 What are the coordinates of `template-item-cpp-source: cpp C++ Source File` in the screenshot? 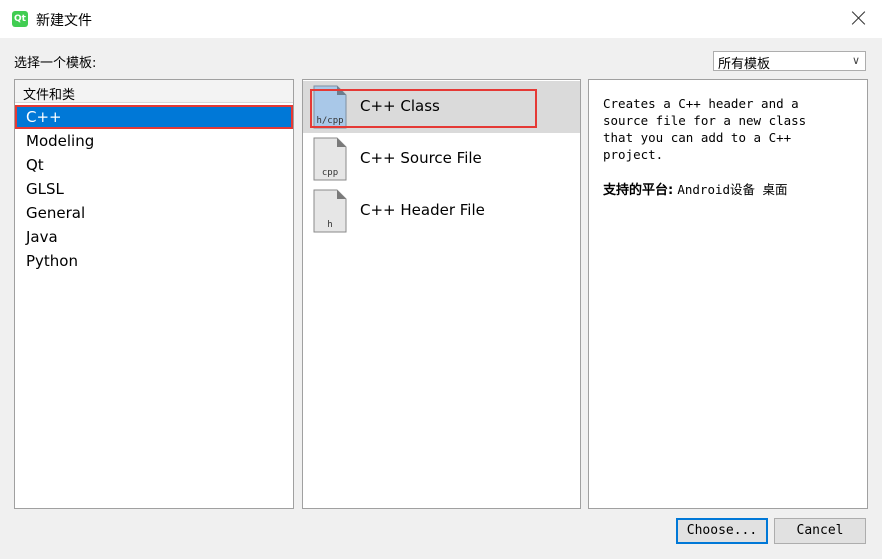 It's located at (441, 159).